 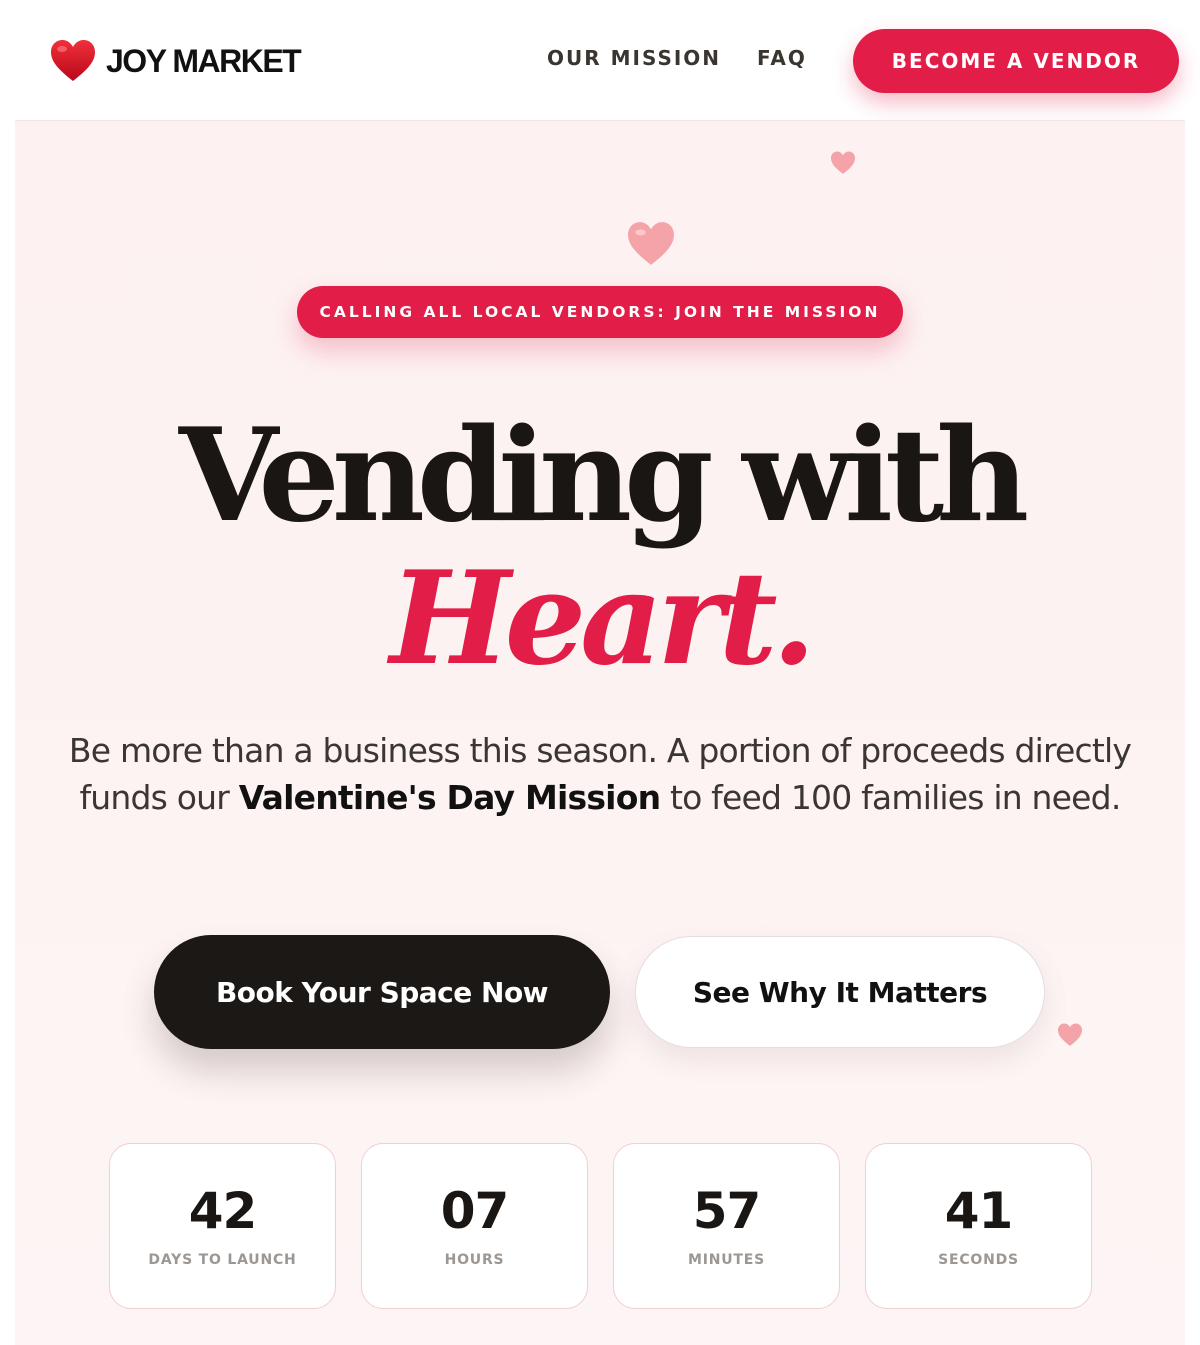 What do you see at coordinates (449, 797) in the screenshot?
I see `mission-highlight: Valentine's Day Mission` at bounding box center [449, 797].